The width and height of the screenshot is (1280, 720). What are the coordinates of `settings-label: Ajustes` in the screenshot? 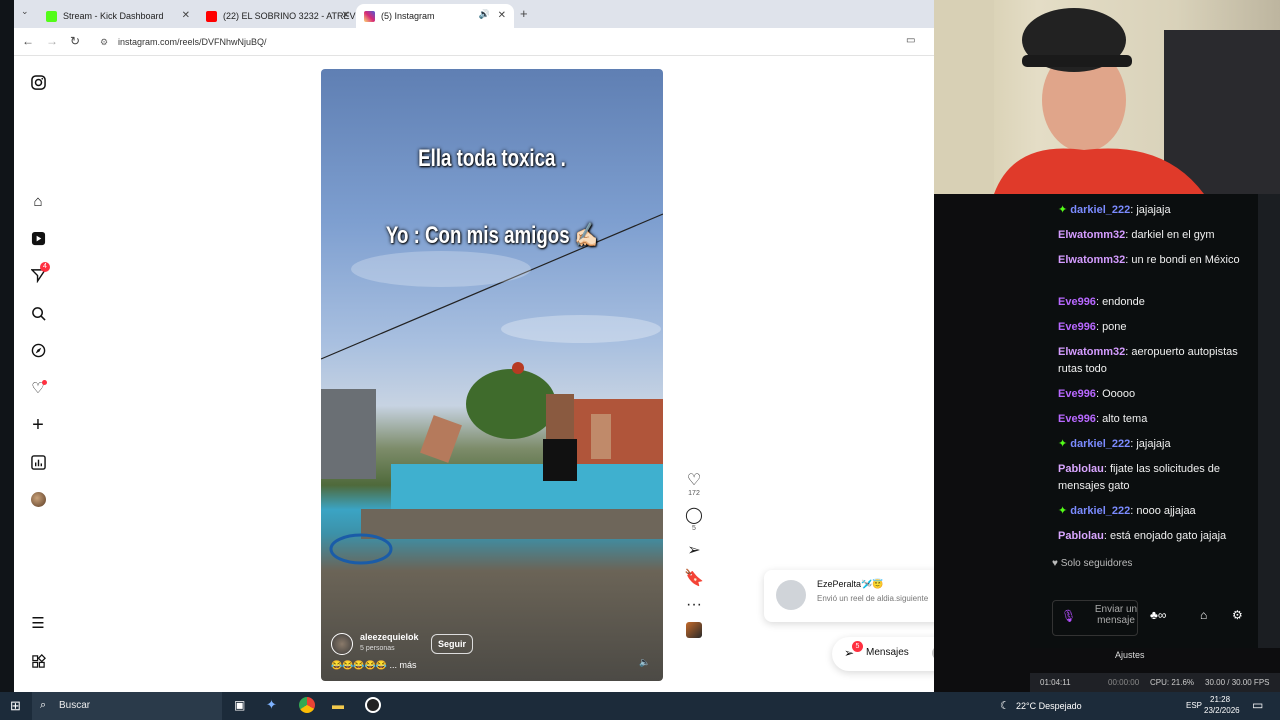 It's located at (1130, 655).